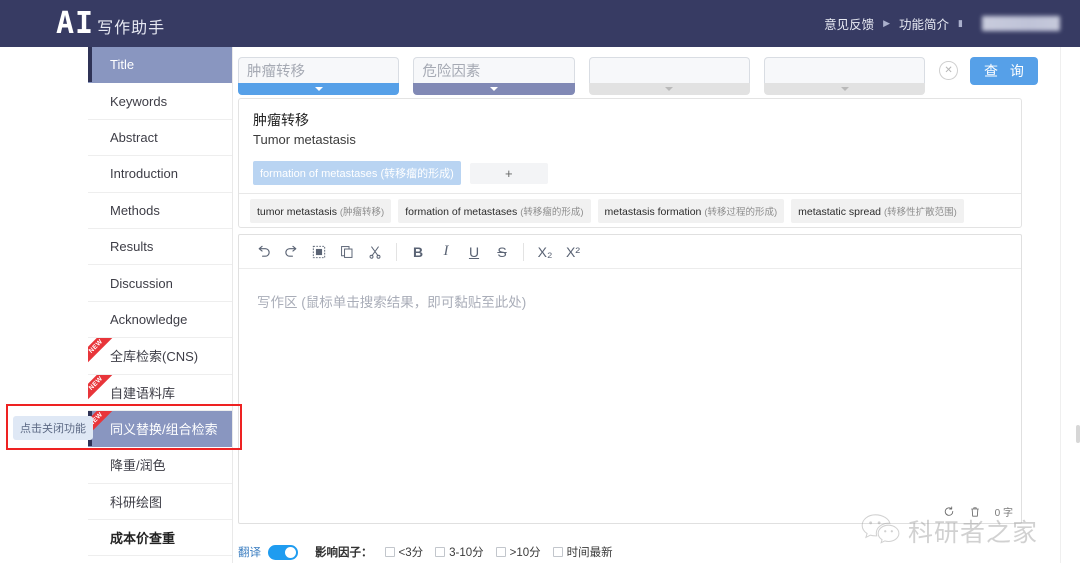 This screenshot has width=1080, height=580. I want to click on superscript-icon: X², so click(573, 252).